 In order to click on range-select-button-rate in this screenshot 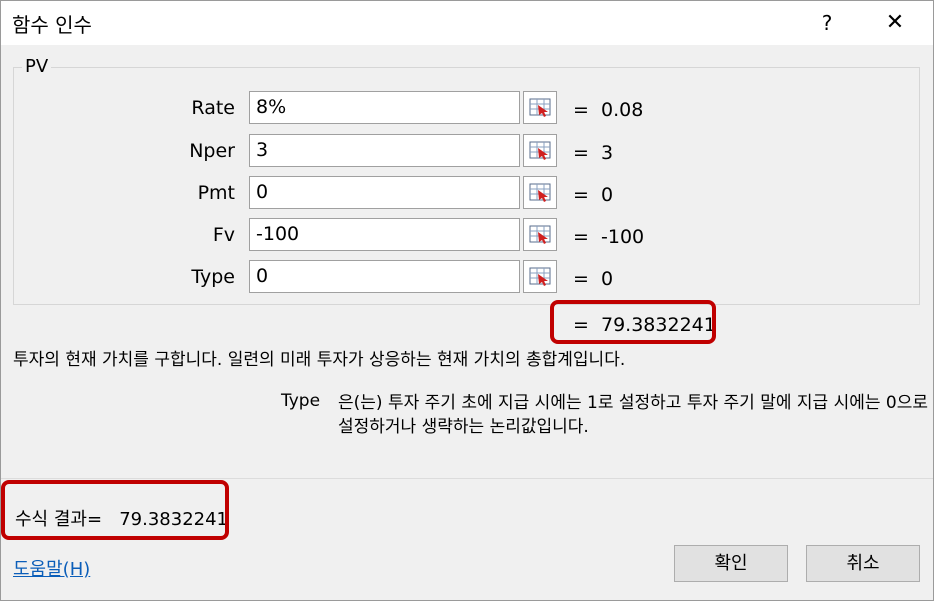, I will do `click(540, 107)`.